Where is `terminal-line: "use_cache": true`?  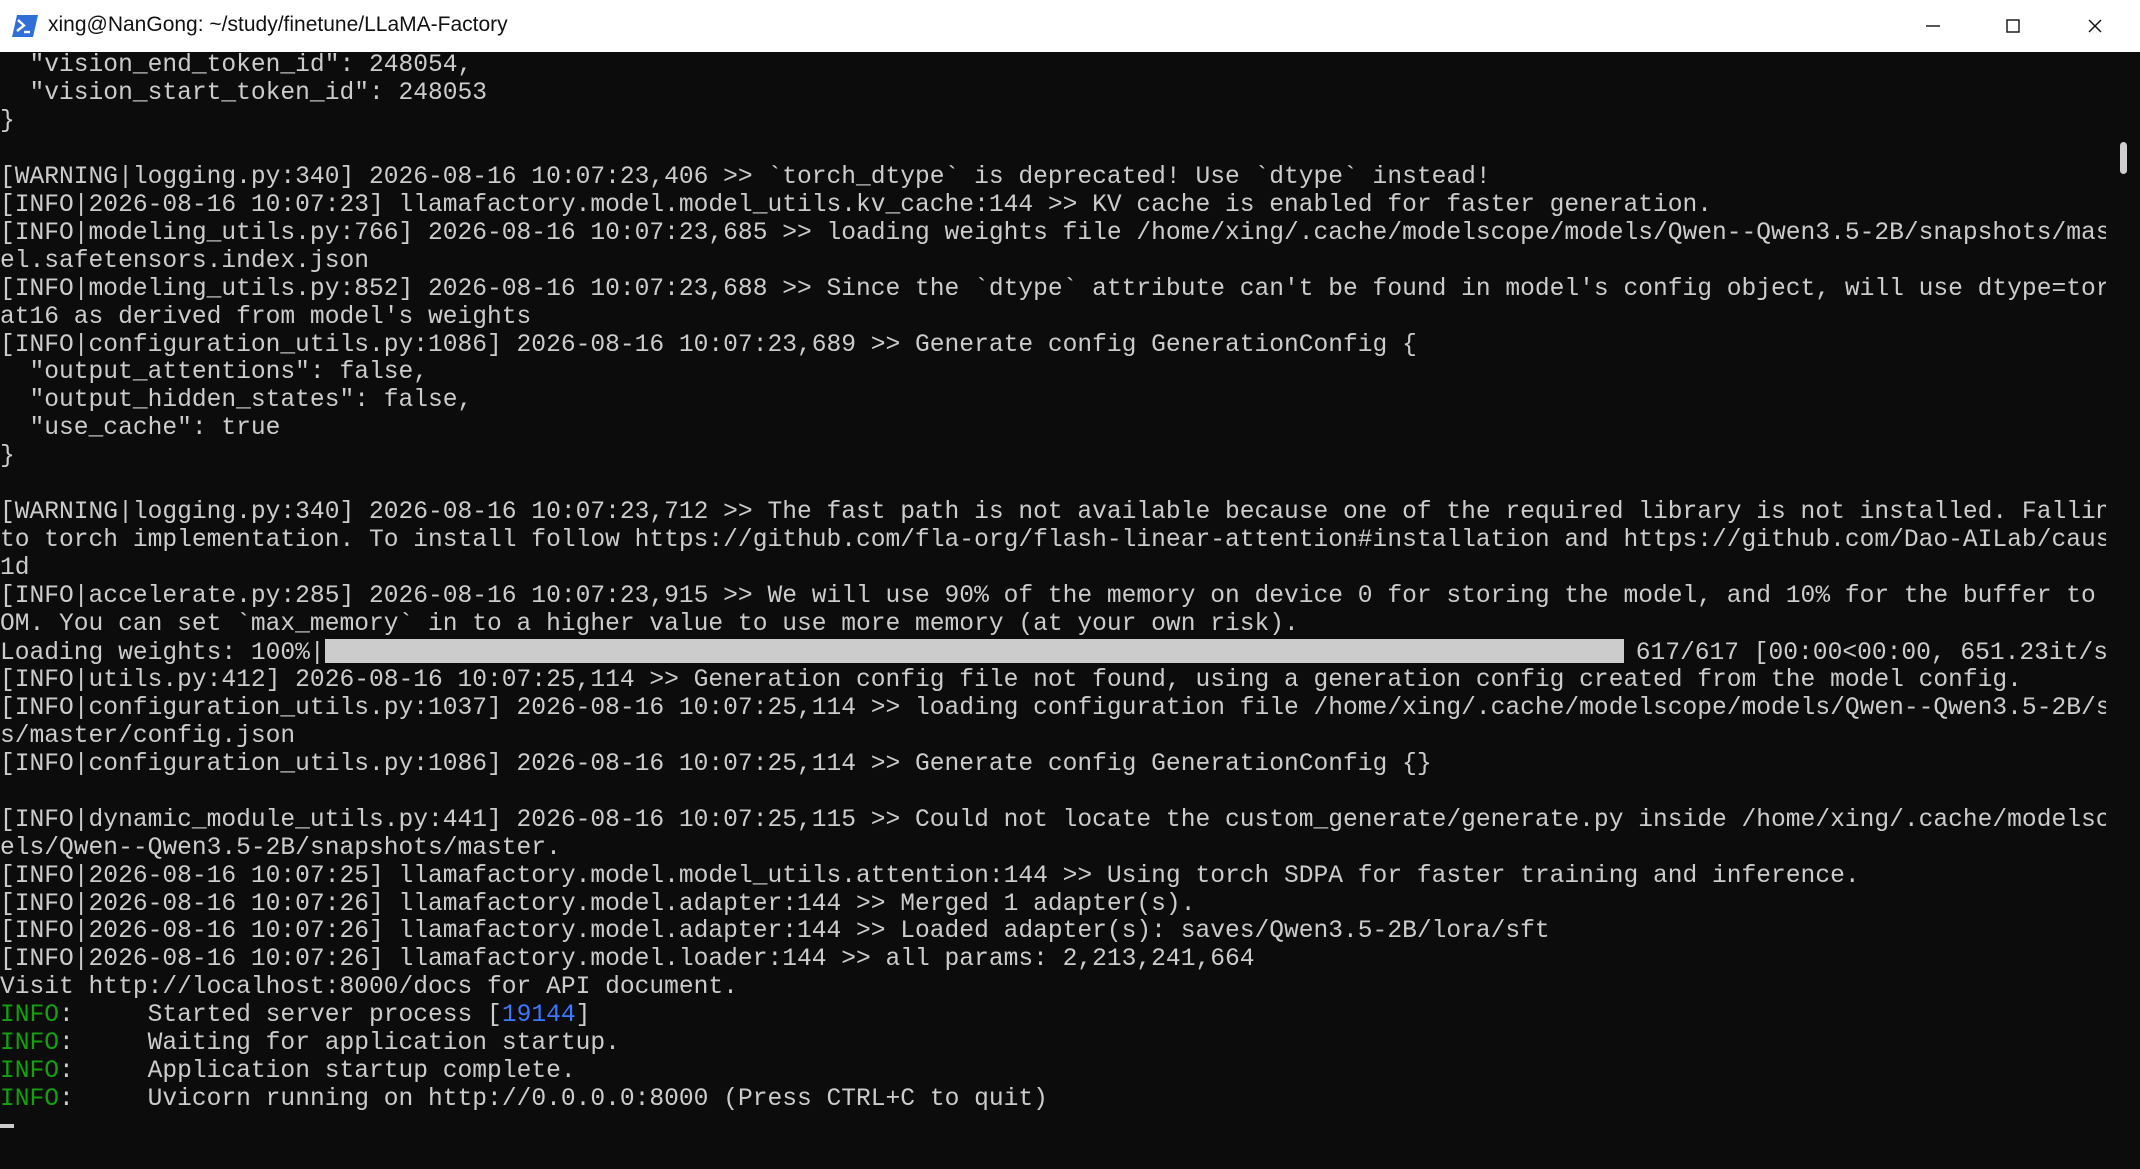
terminal-line: "use_cache": true is located at coordinates (140, 429).